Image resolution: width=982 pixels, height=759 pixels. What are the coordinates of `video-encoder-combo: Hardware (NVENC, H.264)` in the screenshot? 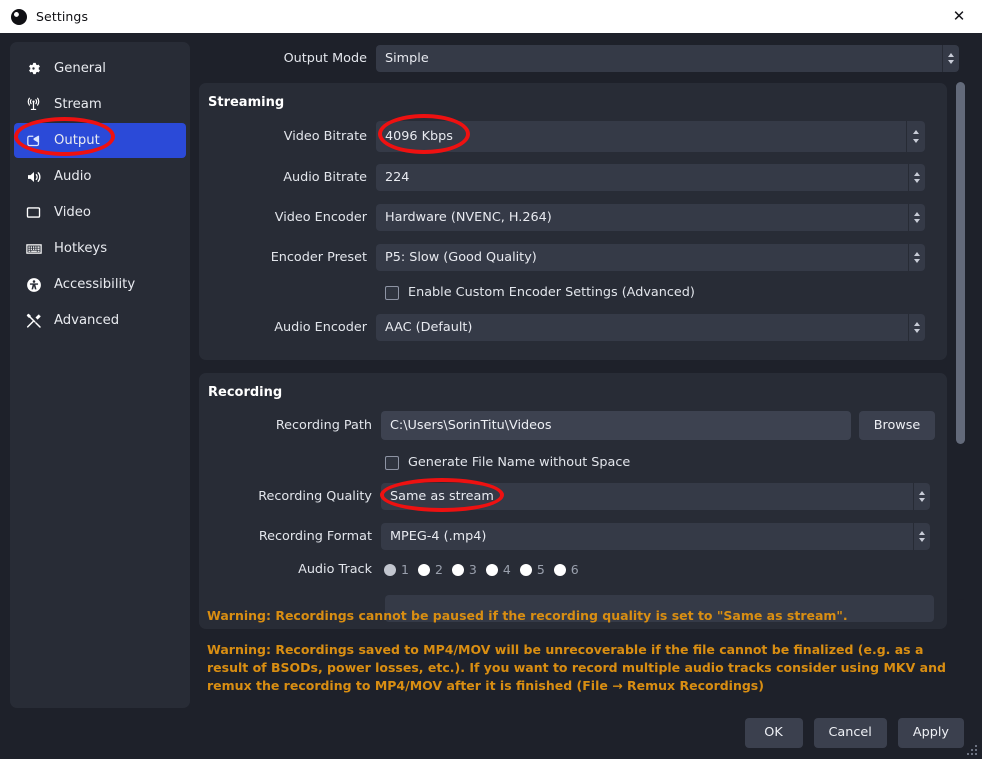 It's located at (650, 217).